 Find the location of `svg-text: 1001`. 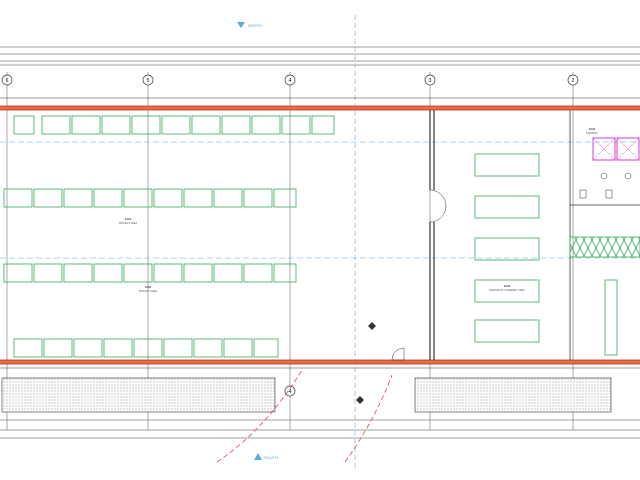

svg-text: 1001 is located at coordinates (128, 219).